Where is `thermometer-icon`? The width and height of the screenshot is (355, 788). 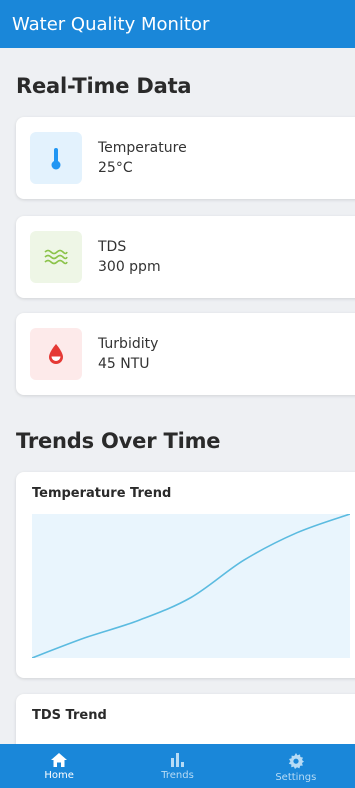
thermometer-icon is located at coordinates (56, 158).